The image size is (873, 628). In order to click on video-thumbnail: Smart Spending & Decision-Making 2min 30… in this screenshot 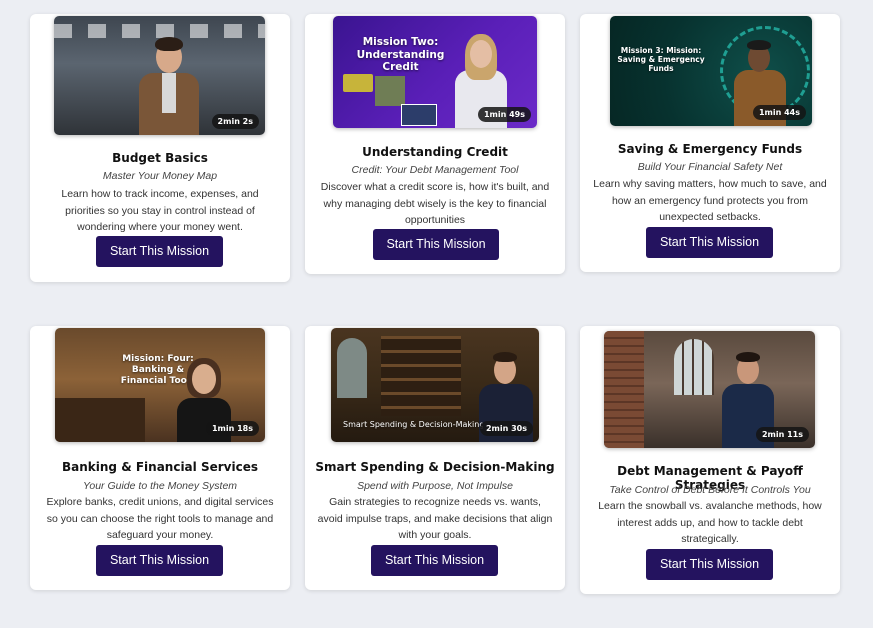, I will do `click(435, 385)`.